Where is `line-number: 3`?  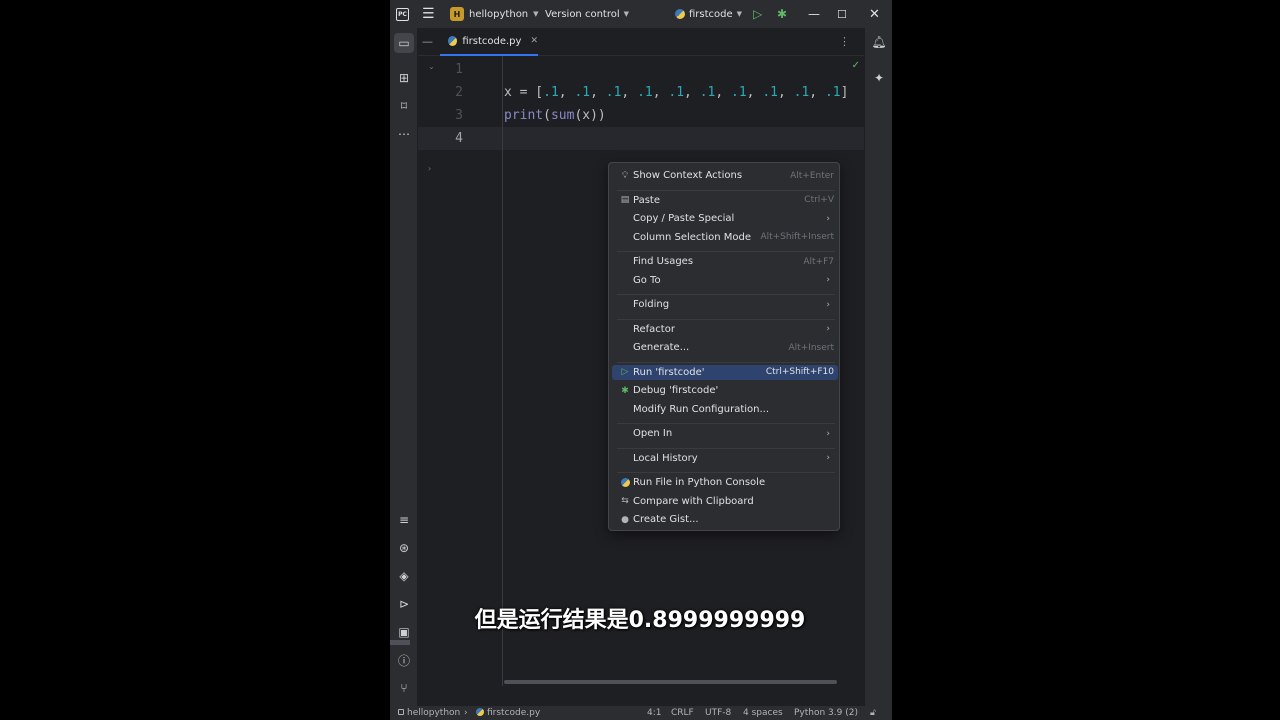
line-number: 3 is located at coordinates (459, 115).